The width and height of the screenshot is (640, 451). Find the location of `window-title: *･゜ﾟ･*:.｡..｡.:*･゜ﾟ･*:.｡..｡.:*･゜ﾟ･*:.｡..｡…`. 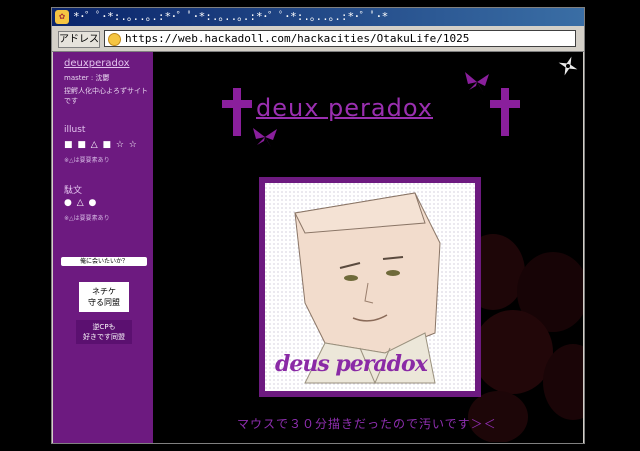

window-title: *･゜ﾟ･*:.｡..｡.:*･゜ﾟ･*:.｡..｡.:*･゜ﾟ･*:.｡..｡… is located at coordinates (231, 16).